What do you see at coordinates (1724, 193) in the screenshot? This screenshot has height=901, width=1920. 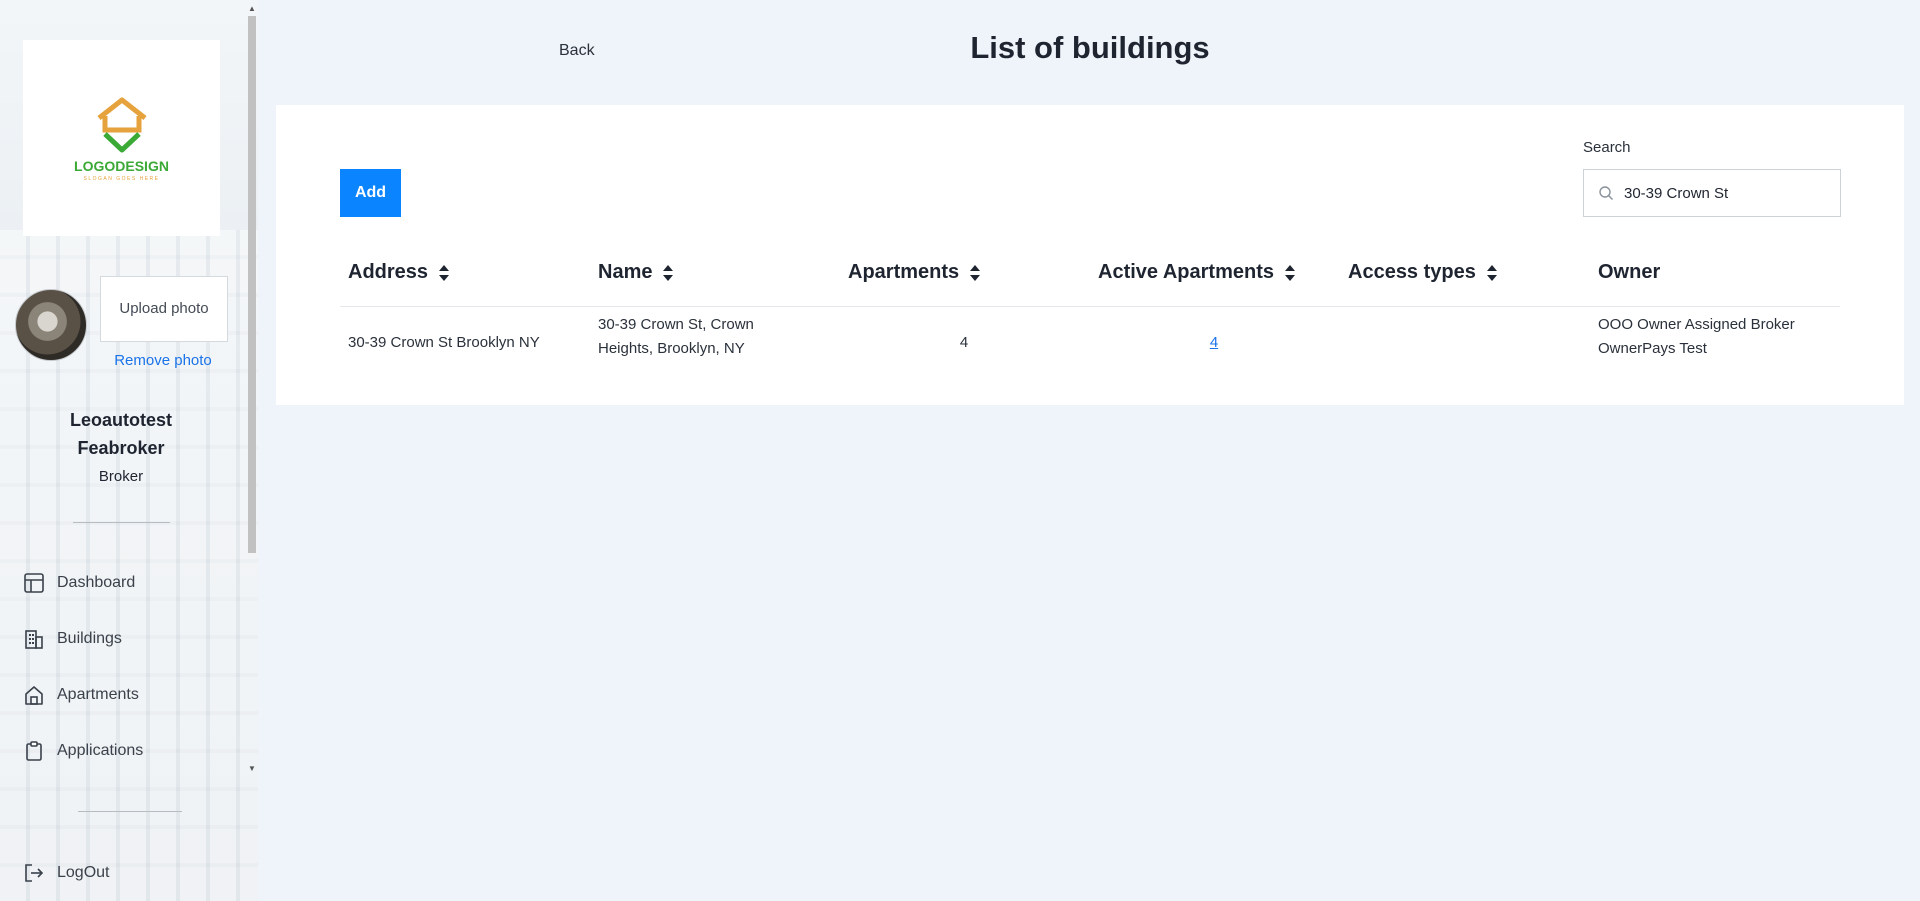 I see `search-input` at bounding box center [1724, 193].